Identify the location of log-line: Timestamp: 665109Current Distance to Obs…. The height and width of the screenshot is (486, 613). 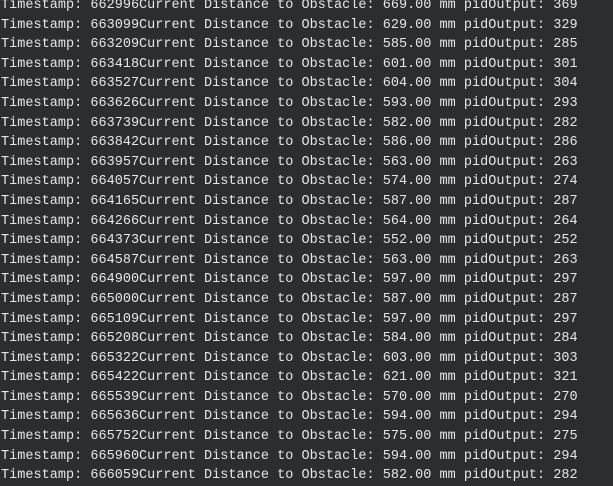
(289, 319).